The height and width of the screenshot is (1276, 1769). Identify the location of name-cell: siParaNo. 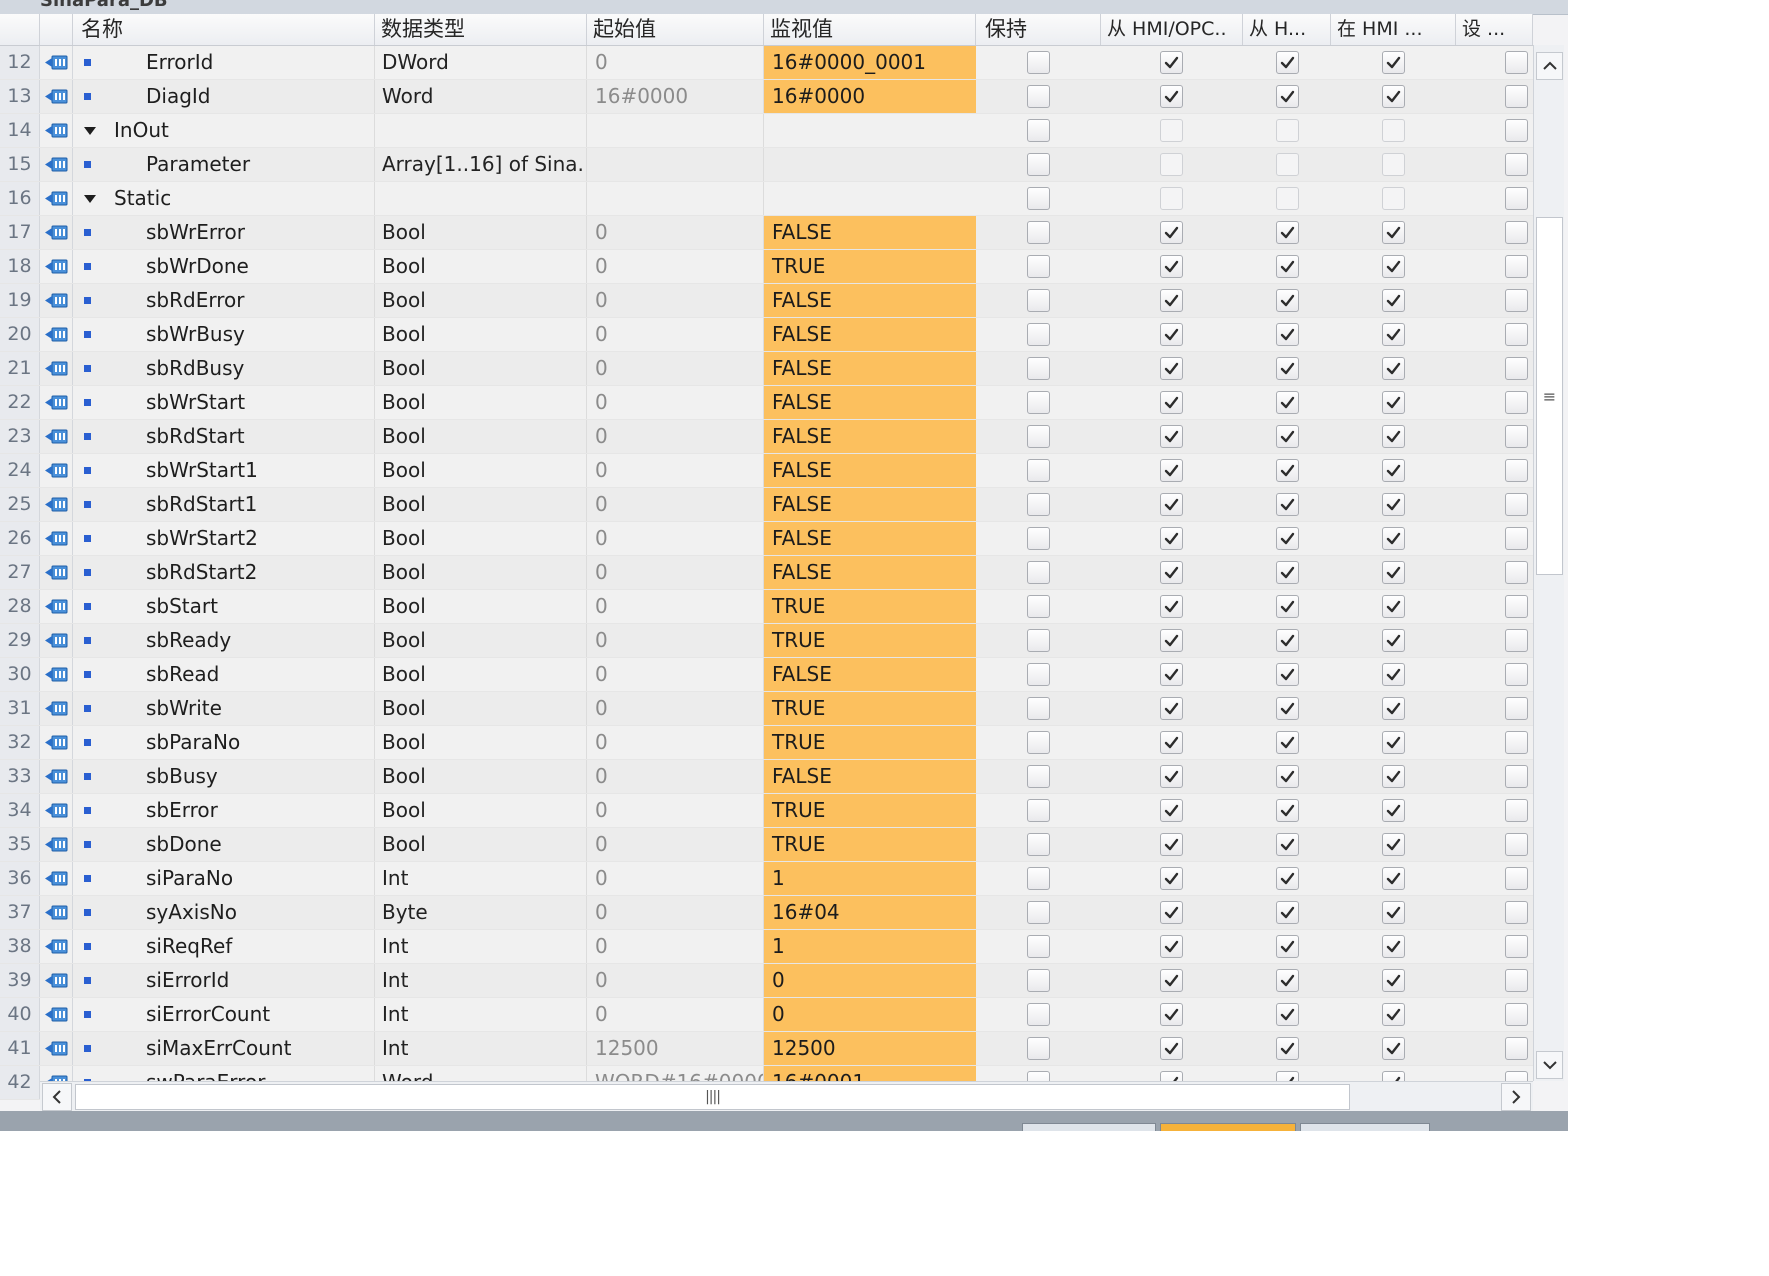
(224, 878).